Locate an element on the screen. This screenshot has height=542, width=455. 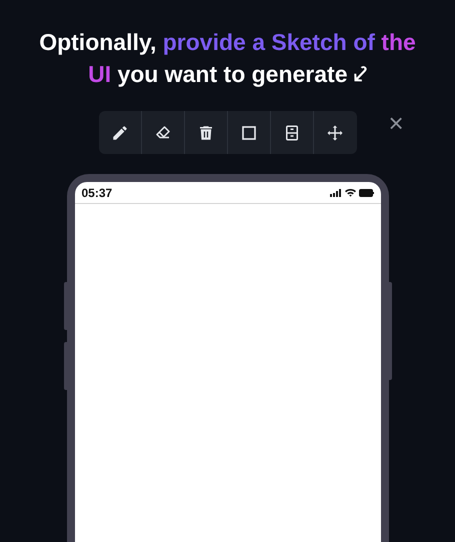
square-icon is located at coordinates (249, 133).